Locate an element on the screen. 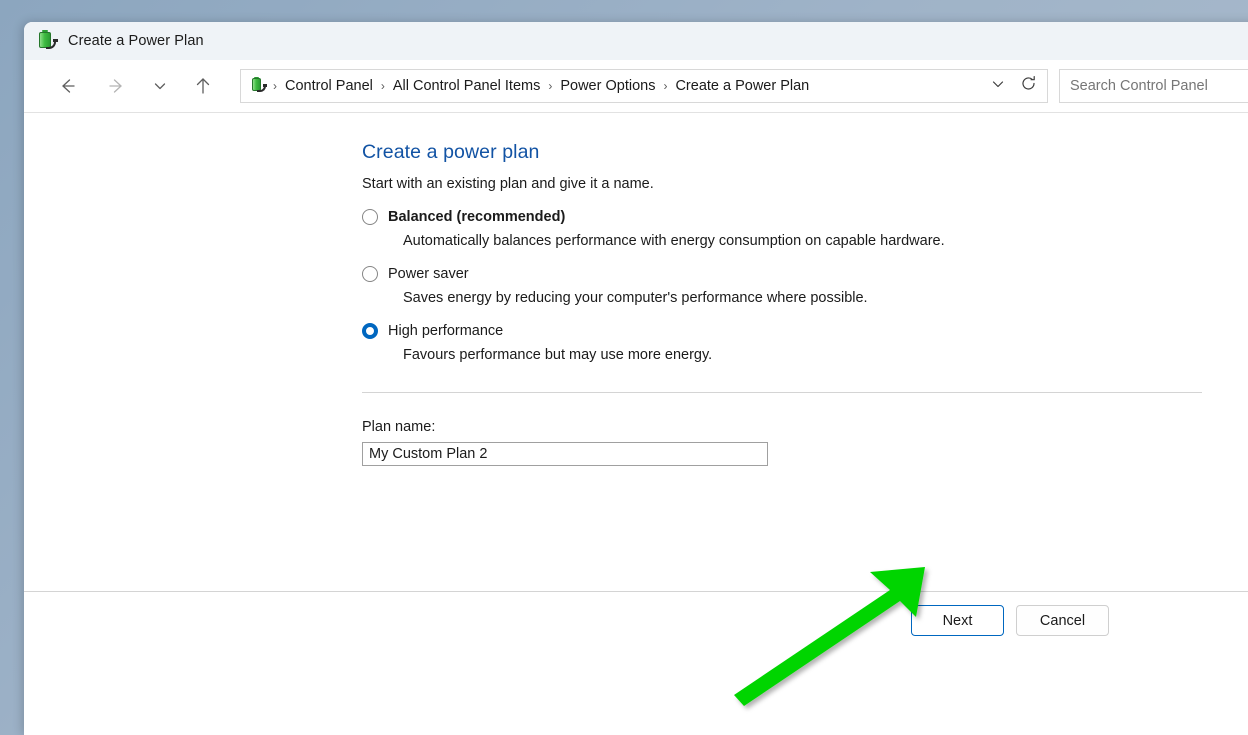  radio-balanced is located at coordinates (370, 217).